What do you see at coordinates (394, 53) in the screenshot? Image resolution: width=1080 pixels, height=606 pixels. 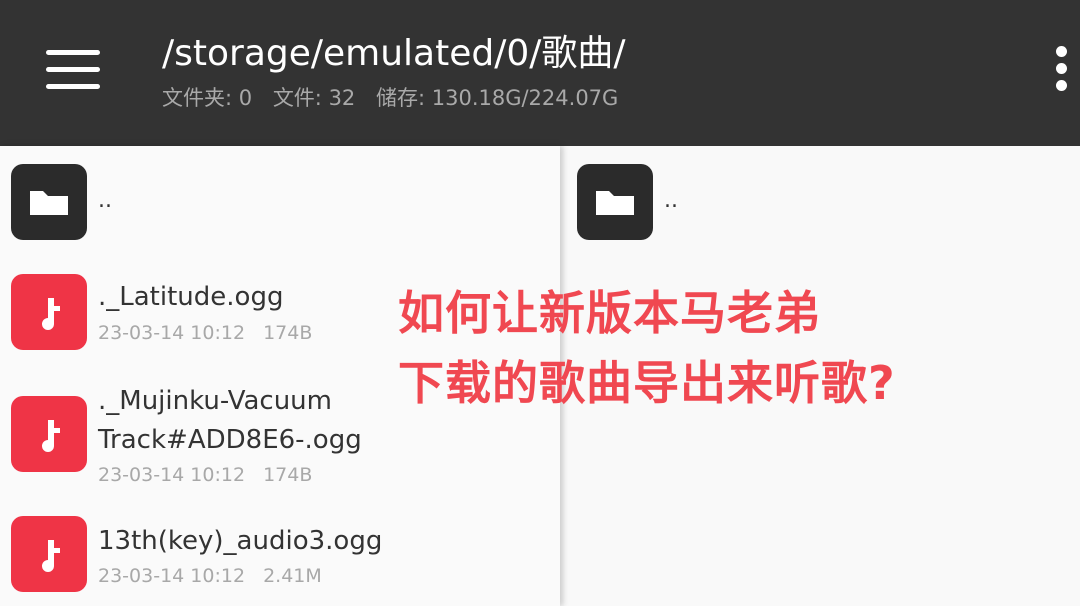 I see `current-path: /storage/emulated/0/歌曲/` at bounding box center [394, 53].